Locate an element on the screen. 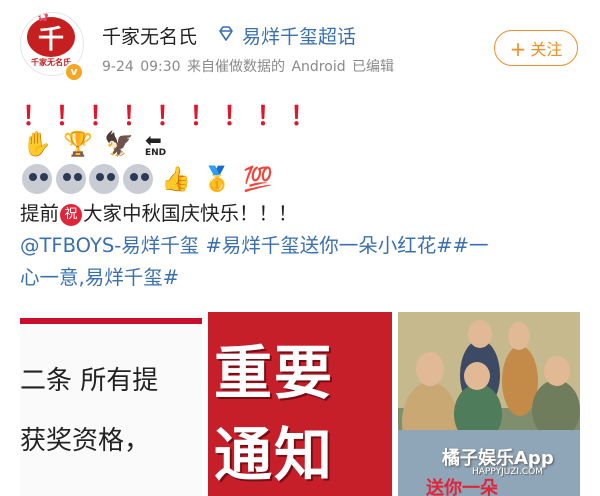  image-text-line: 二条 所有提 is located at coordinates (89, 381).